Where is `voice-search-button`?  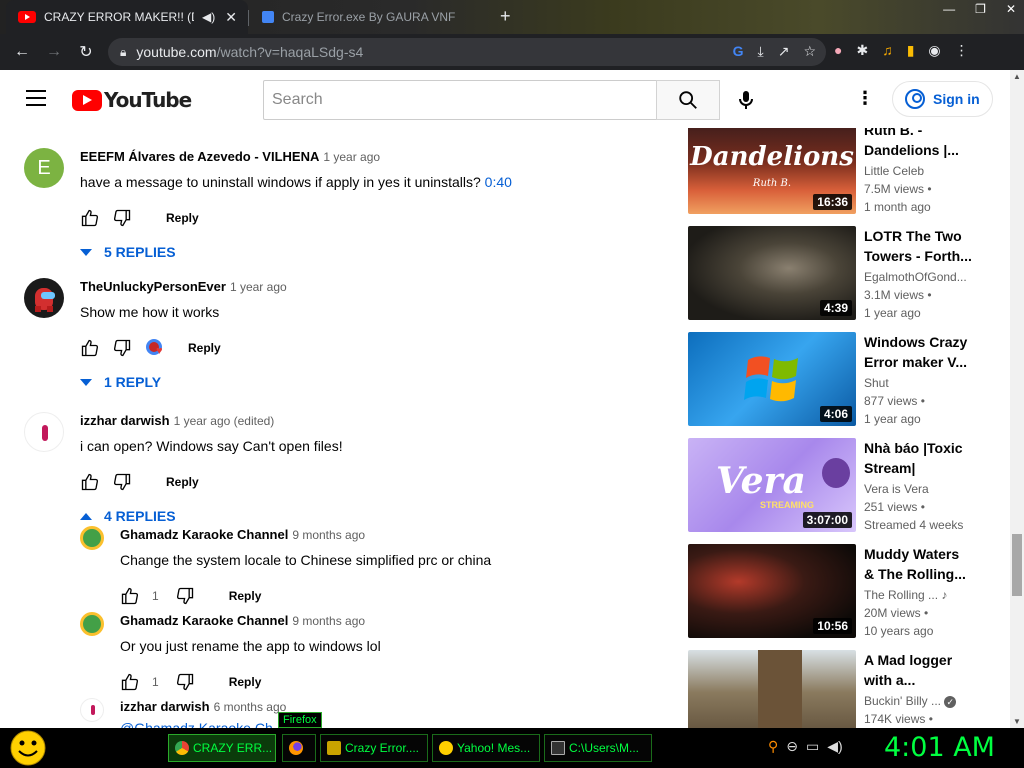
voice-search-button is located at coordinates (746, 100).